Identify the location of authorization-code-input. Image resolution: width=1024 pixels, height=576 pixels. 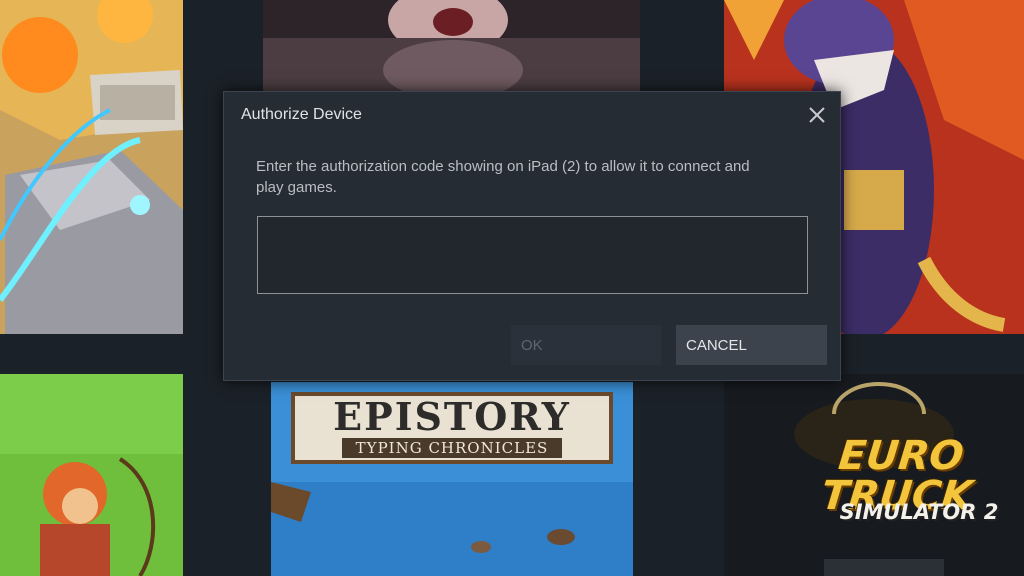
(532, 255).